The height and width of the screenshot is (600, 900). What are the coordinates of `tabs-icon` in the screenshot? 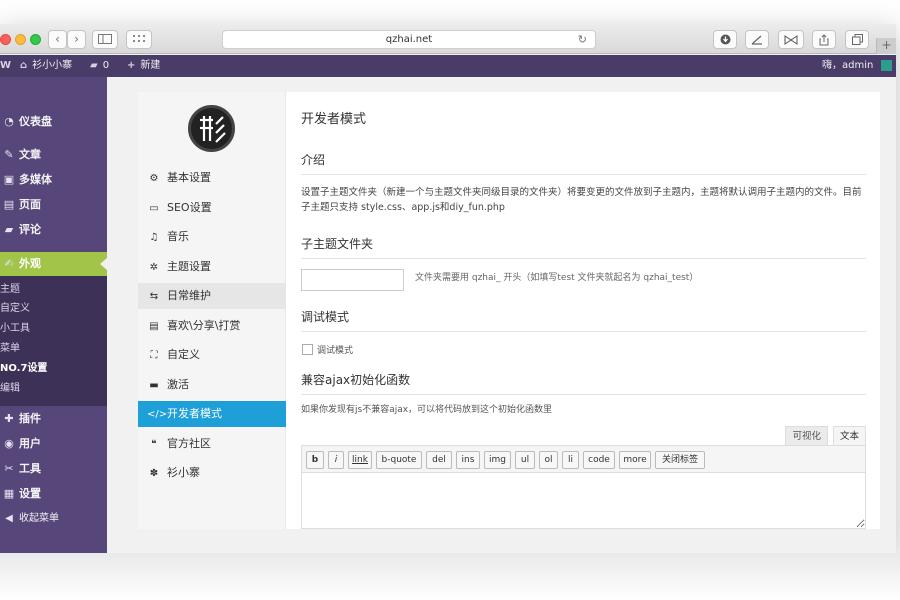 It's located at (857, 39).